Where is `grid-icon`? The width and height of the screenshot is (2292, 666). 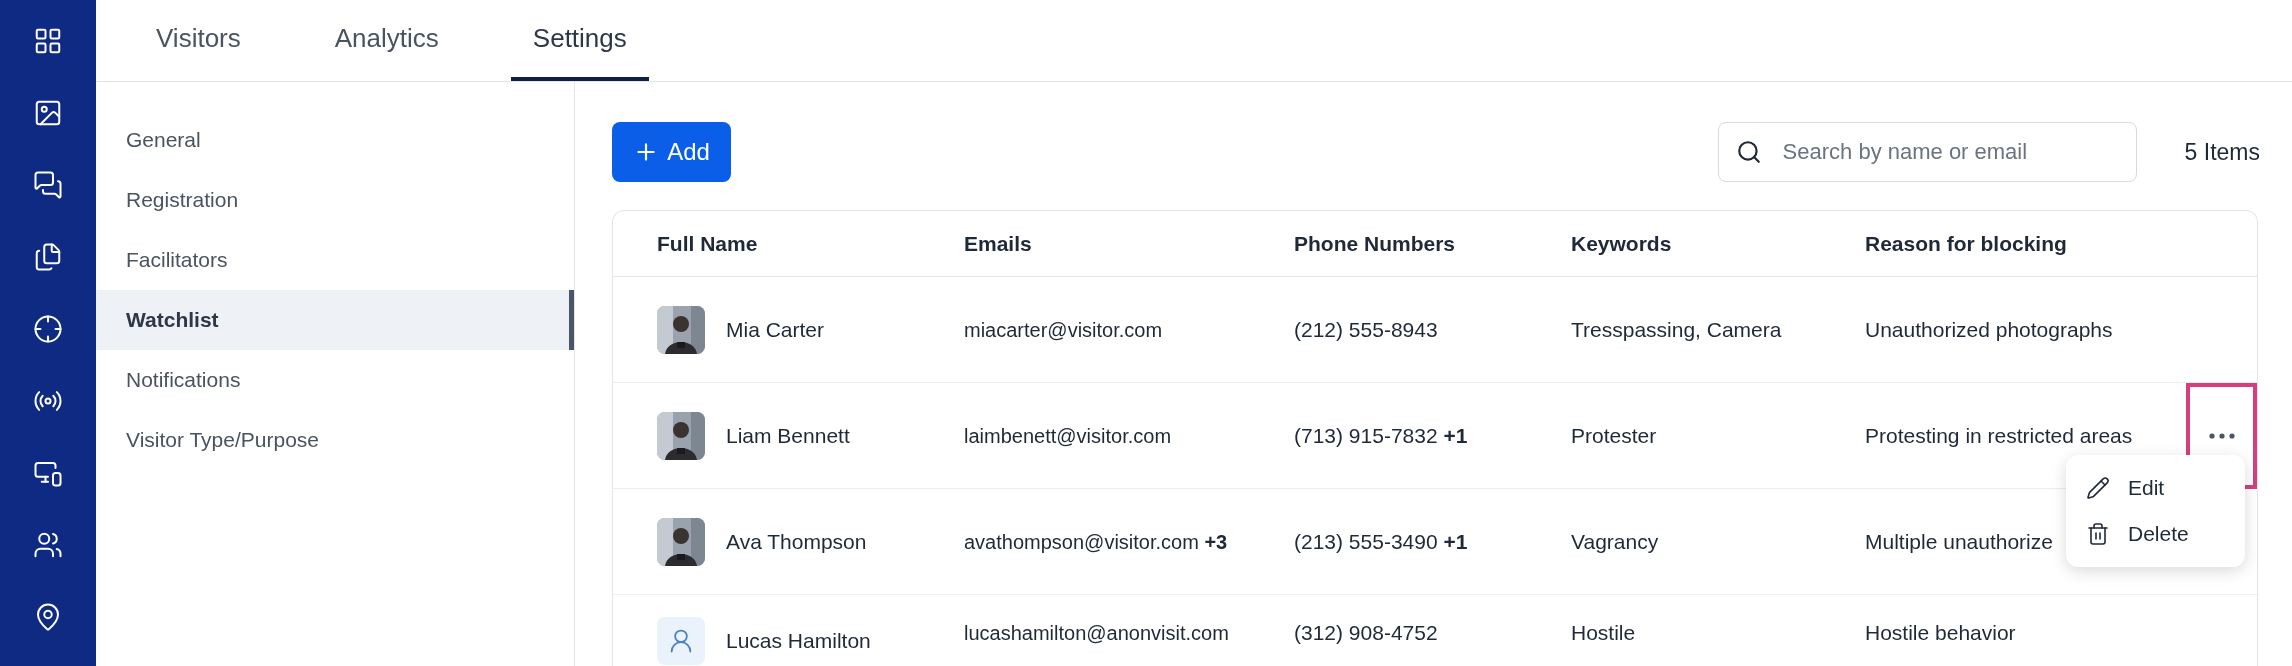
grid-icon is located at coordinates (48, 41).